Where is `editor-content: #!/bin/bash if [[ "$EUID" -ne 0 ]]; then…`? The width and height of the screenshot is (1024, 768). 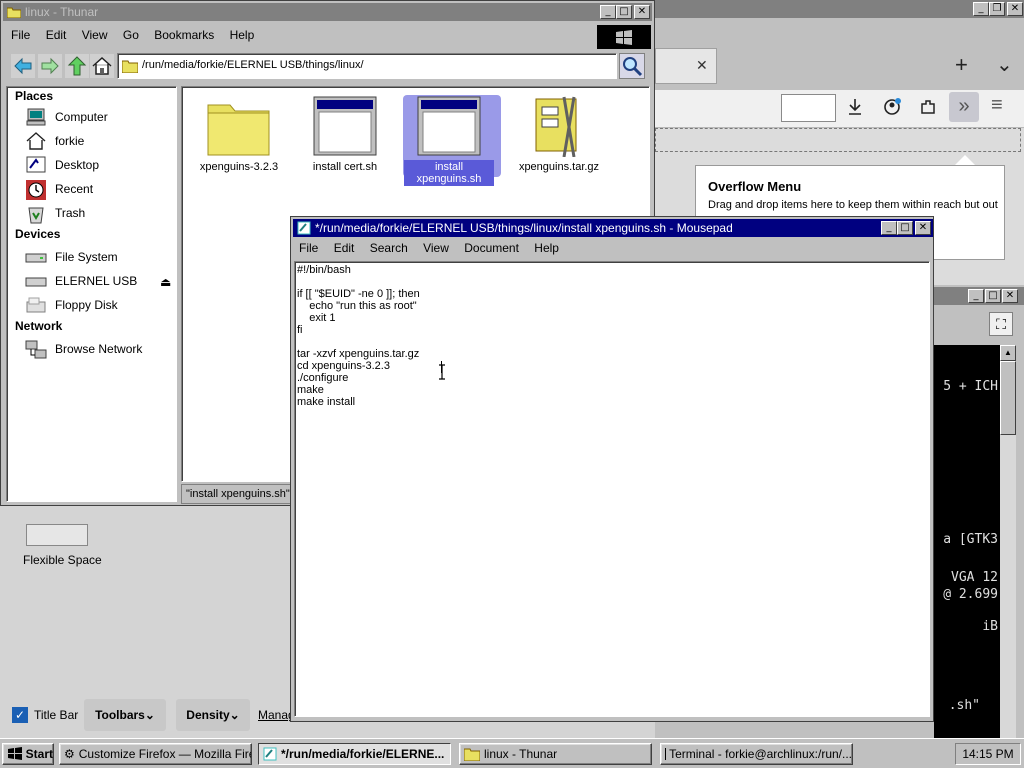 editor-content: #!/bin/bash if [[ "$EUID" -ne 0 ]]; then… is located at coordinates (612, 336).